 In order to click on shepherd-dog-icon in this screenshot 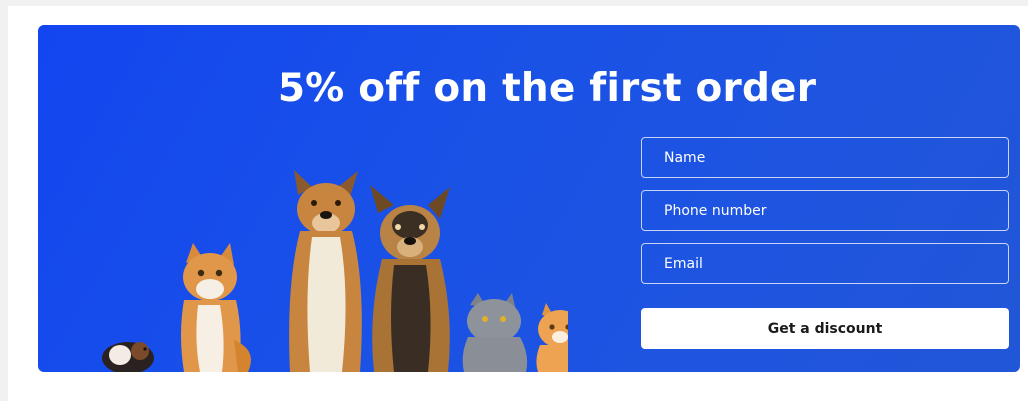, I will do `click(410, 278)`.